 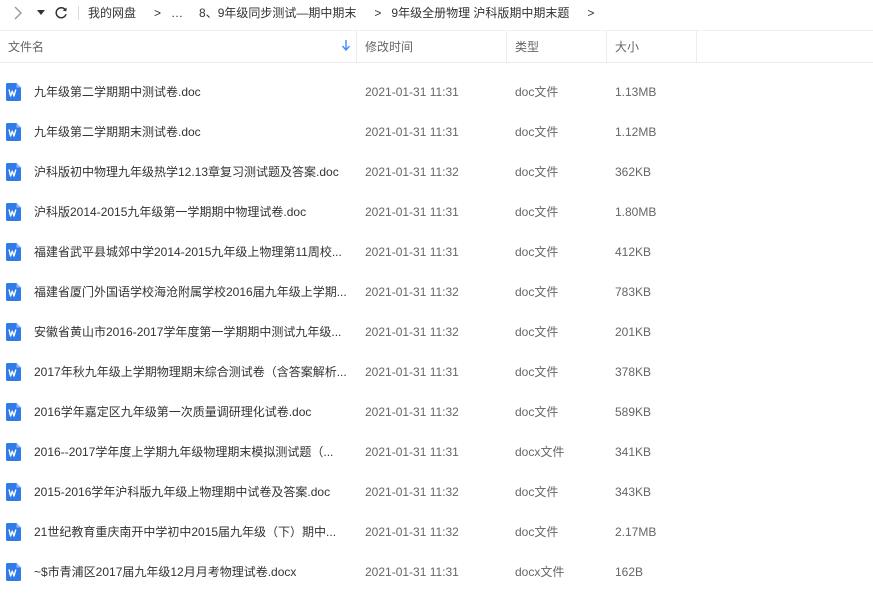 What do you see at coordinates (636, 132) in the screenshot?
I see `file-size: 1.12MB` at bounding box center [636, 132].